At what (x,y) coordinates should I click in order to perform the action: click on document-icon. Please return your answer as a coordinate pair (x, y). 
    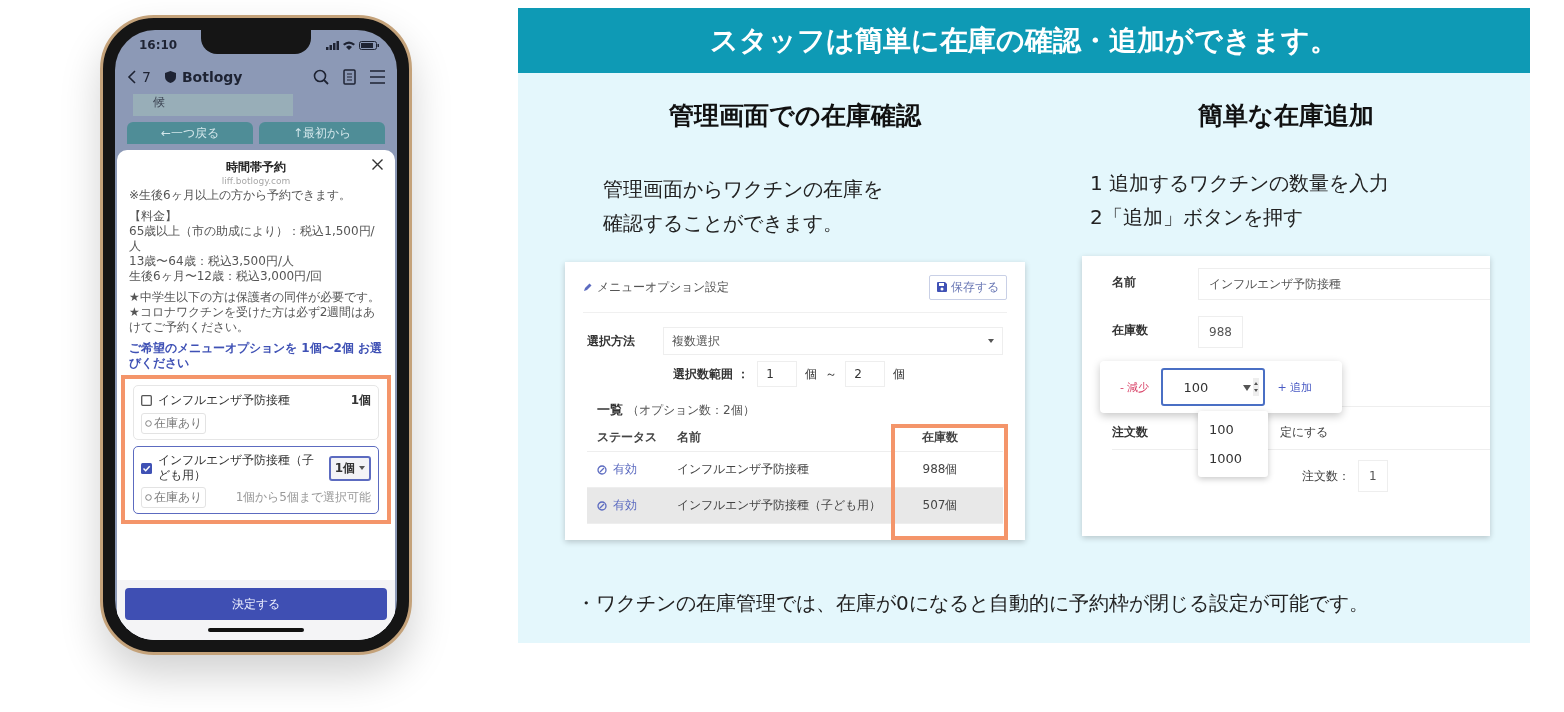
    Looking at the image, I should click on (349, 77).